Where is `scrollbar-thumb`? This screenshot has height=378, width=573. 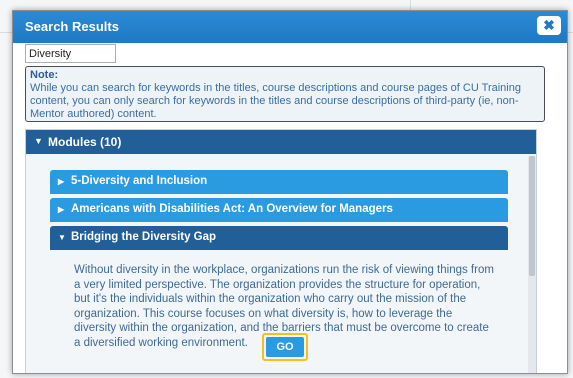
scrollbar-thumb is located at coordinates (532, 216).